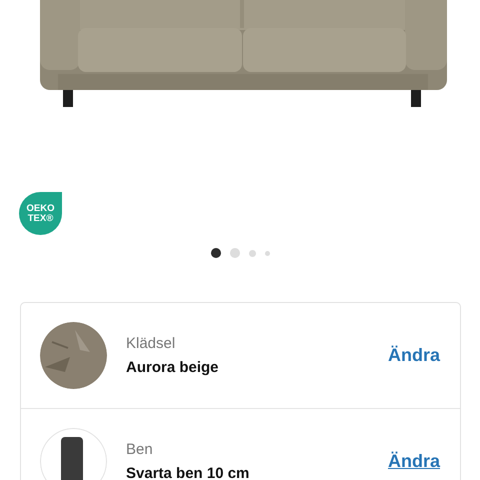 The image size is (480, 480). I want to click on fabric-swatch-icon, so click(73, 355).